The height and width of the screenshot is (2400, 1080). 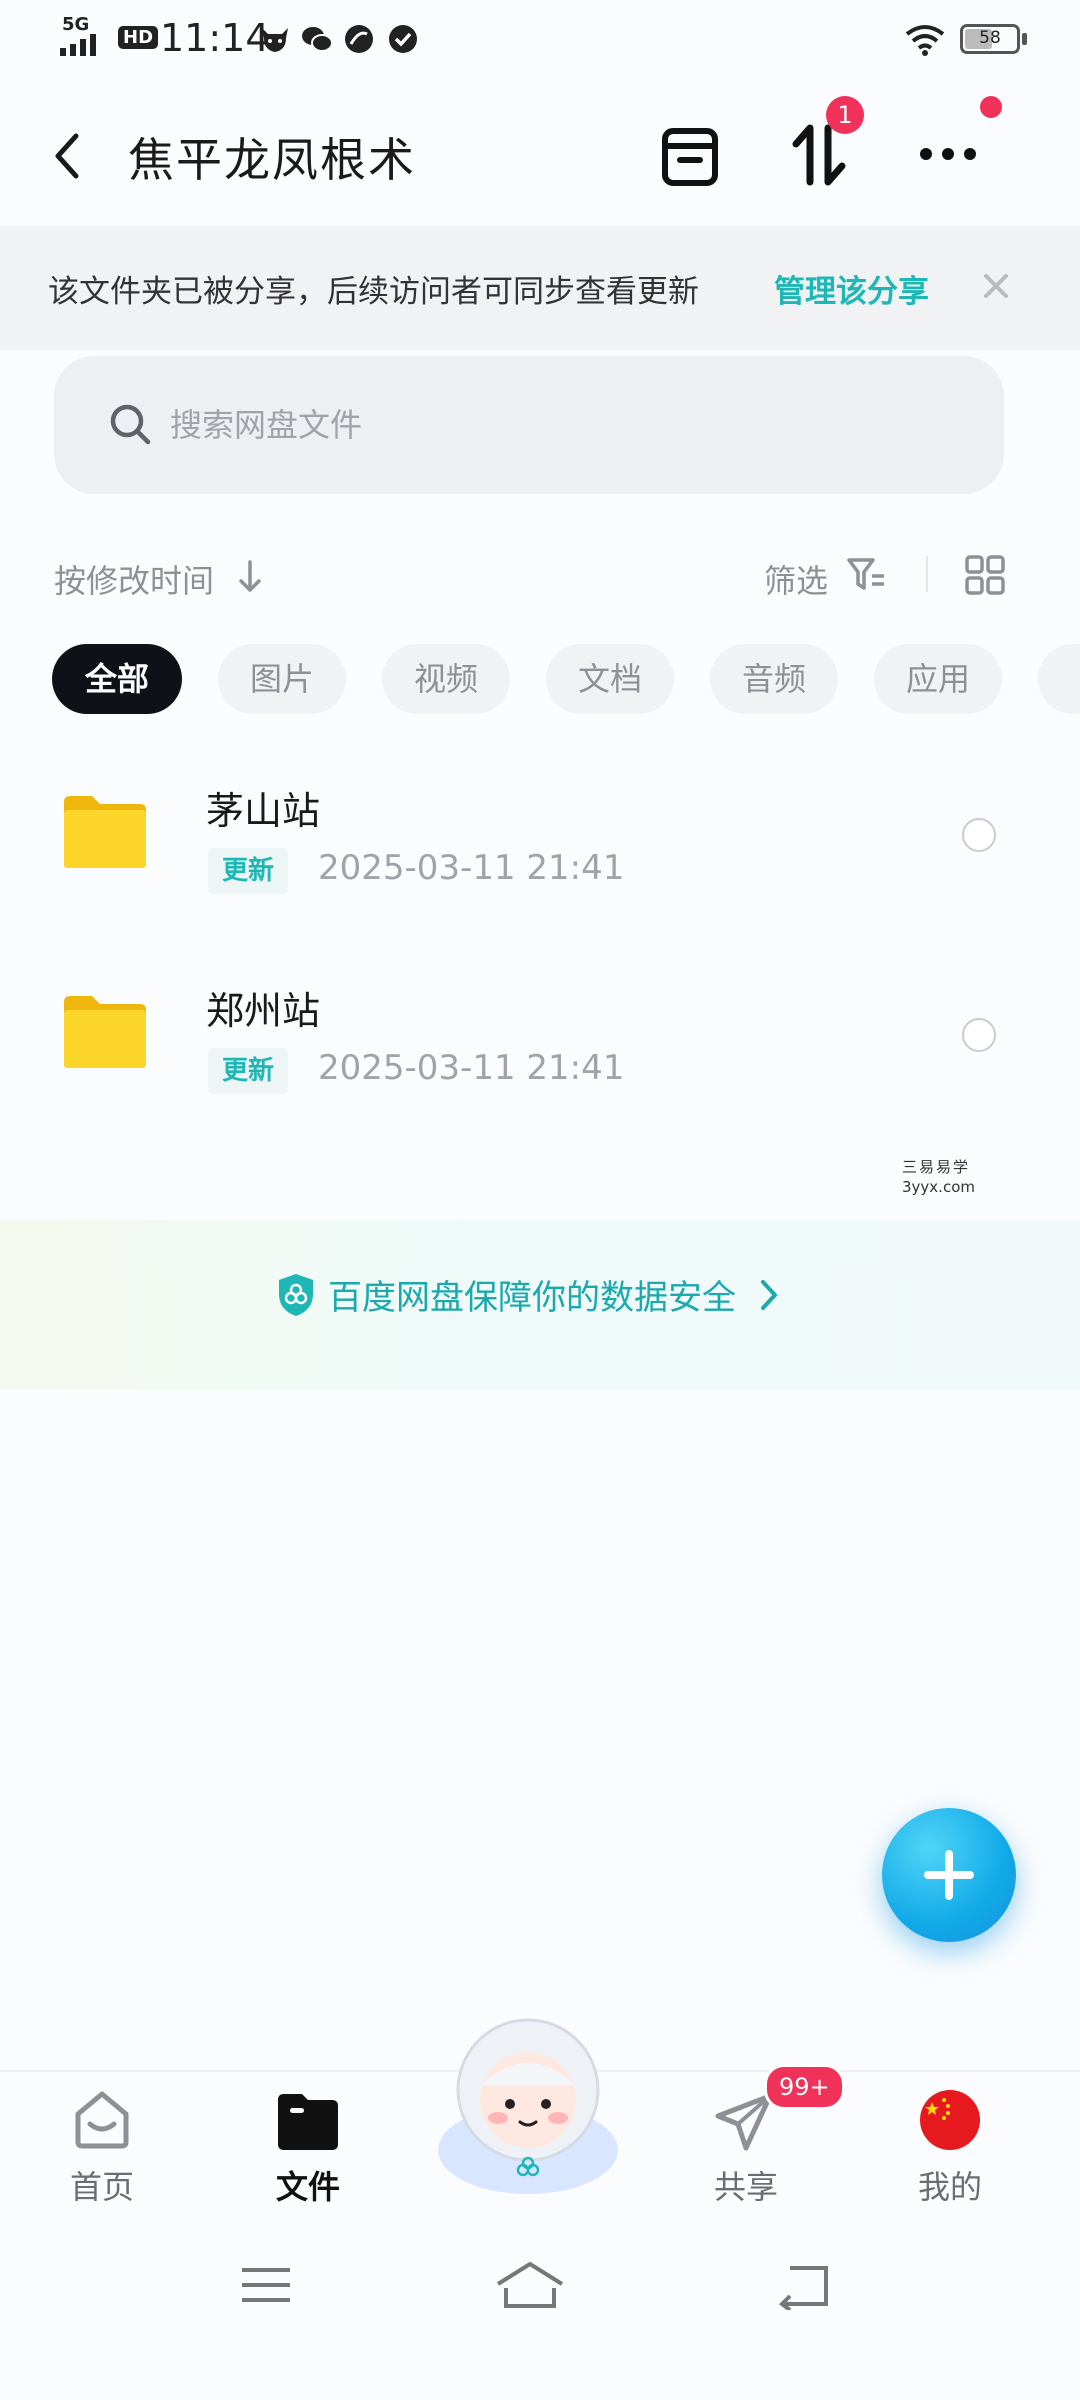 I want to click on home-nav-icon, so click(x=530, y=2285).